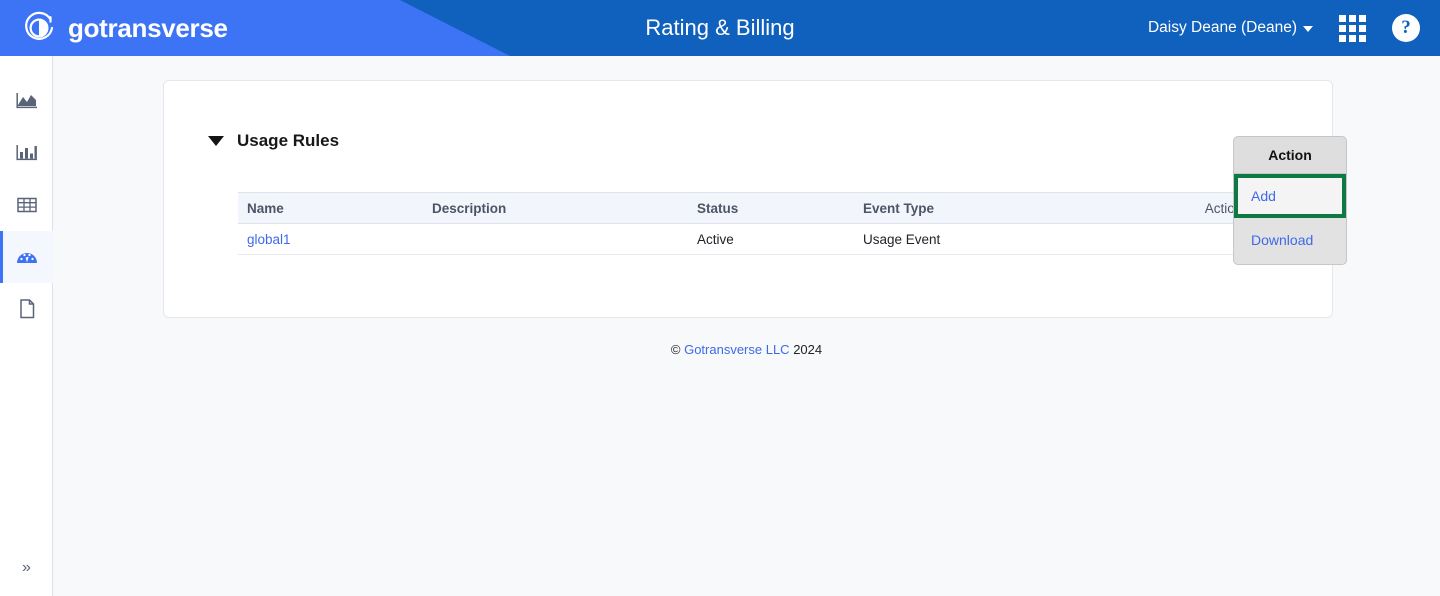 This screenshot has height=596, width=1440. I want to click on cell-status: Active, so click(771, 239).